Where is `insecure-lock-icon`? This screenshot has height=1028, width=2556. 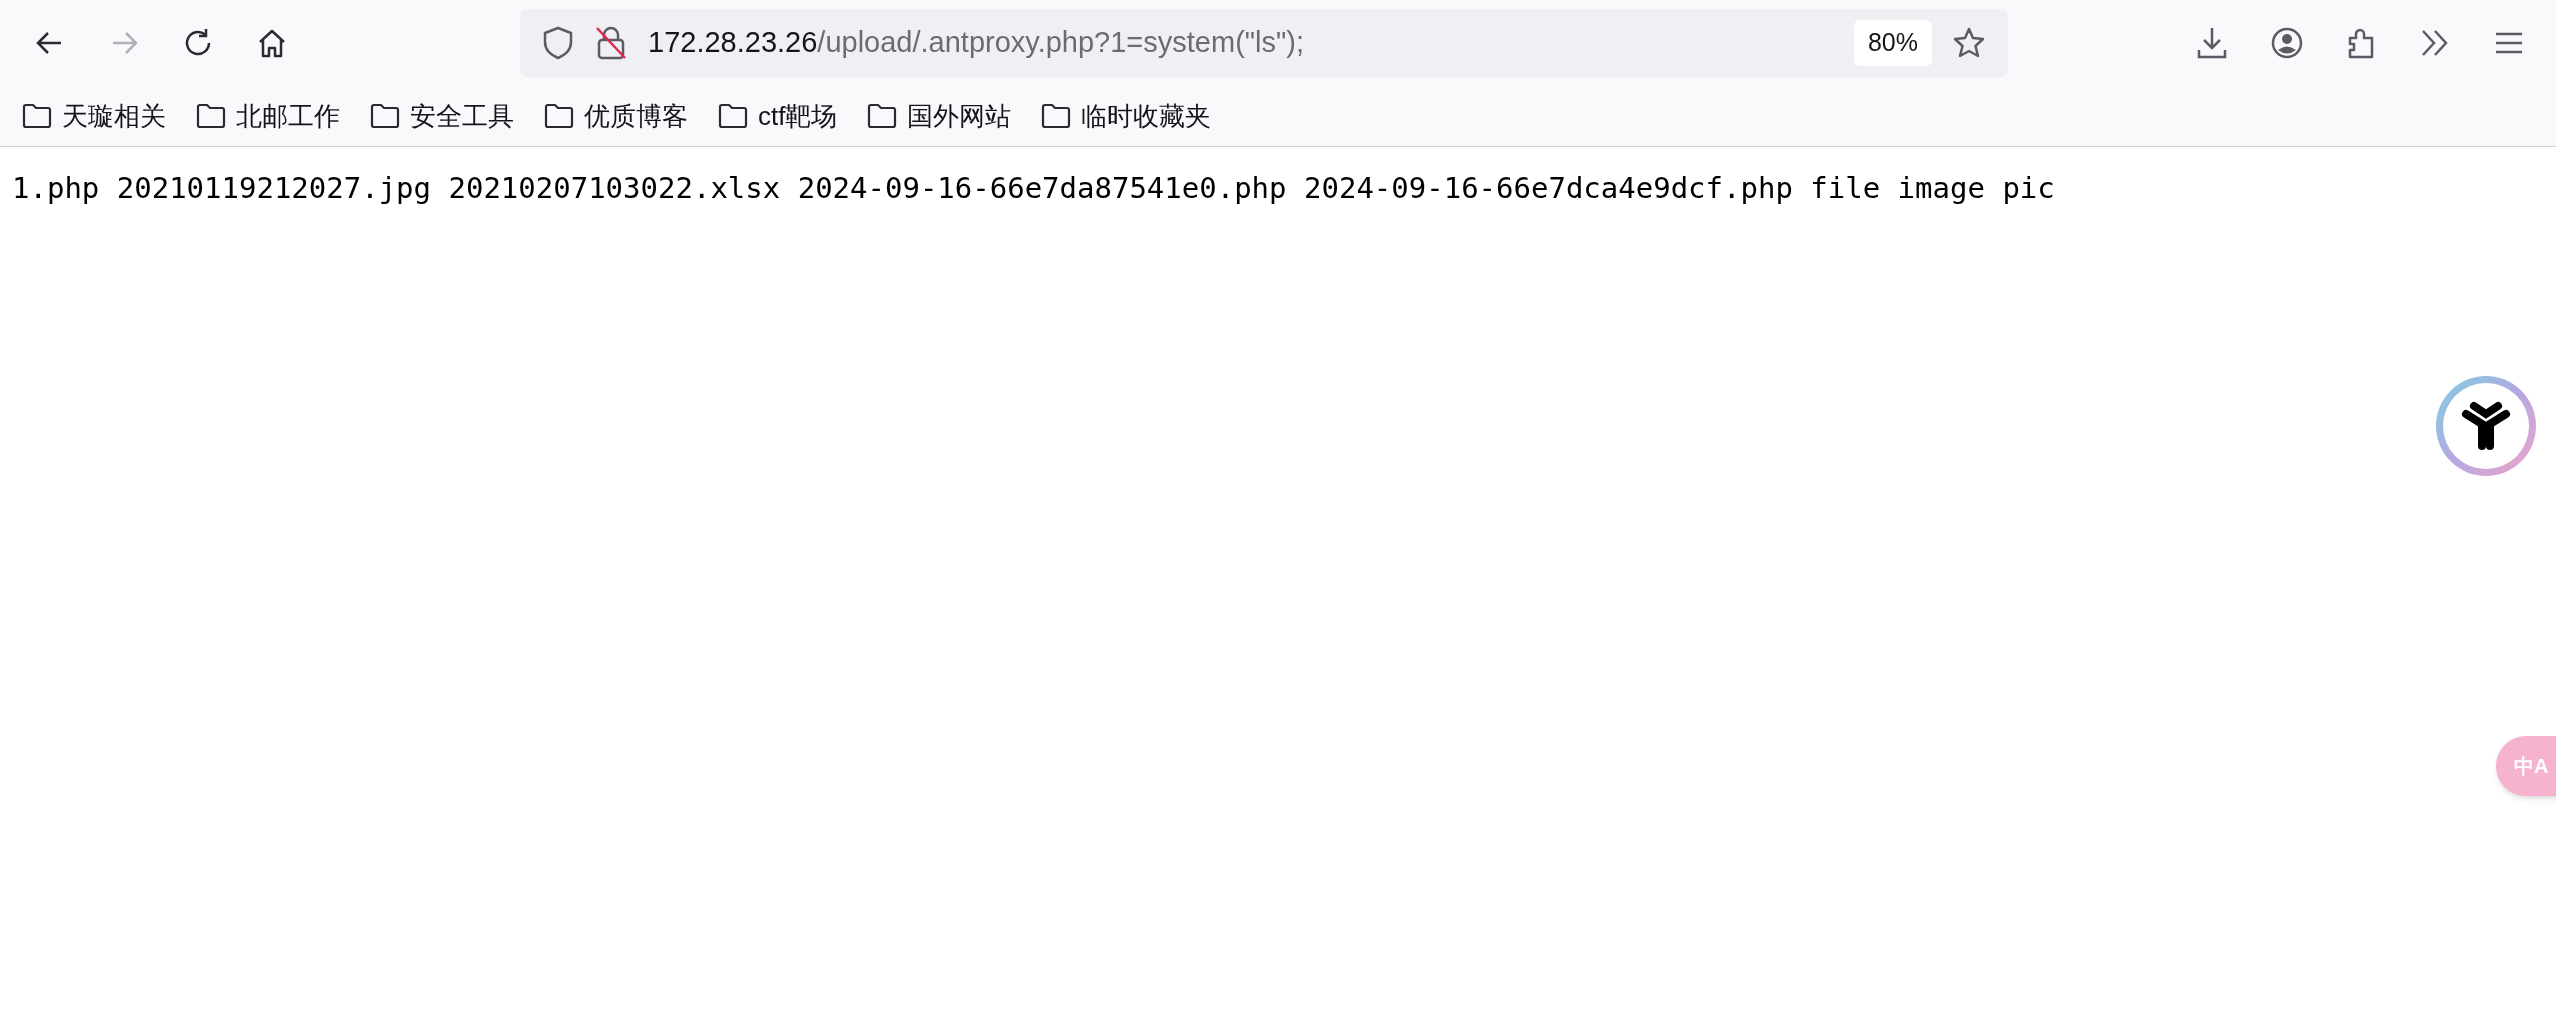
insecure-lock-icon is located at coordinates (611, 43).